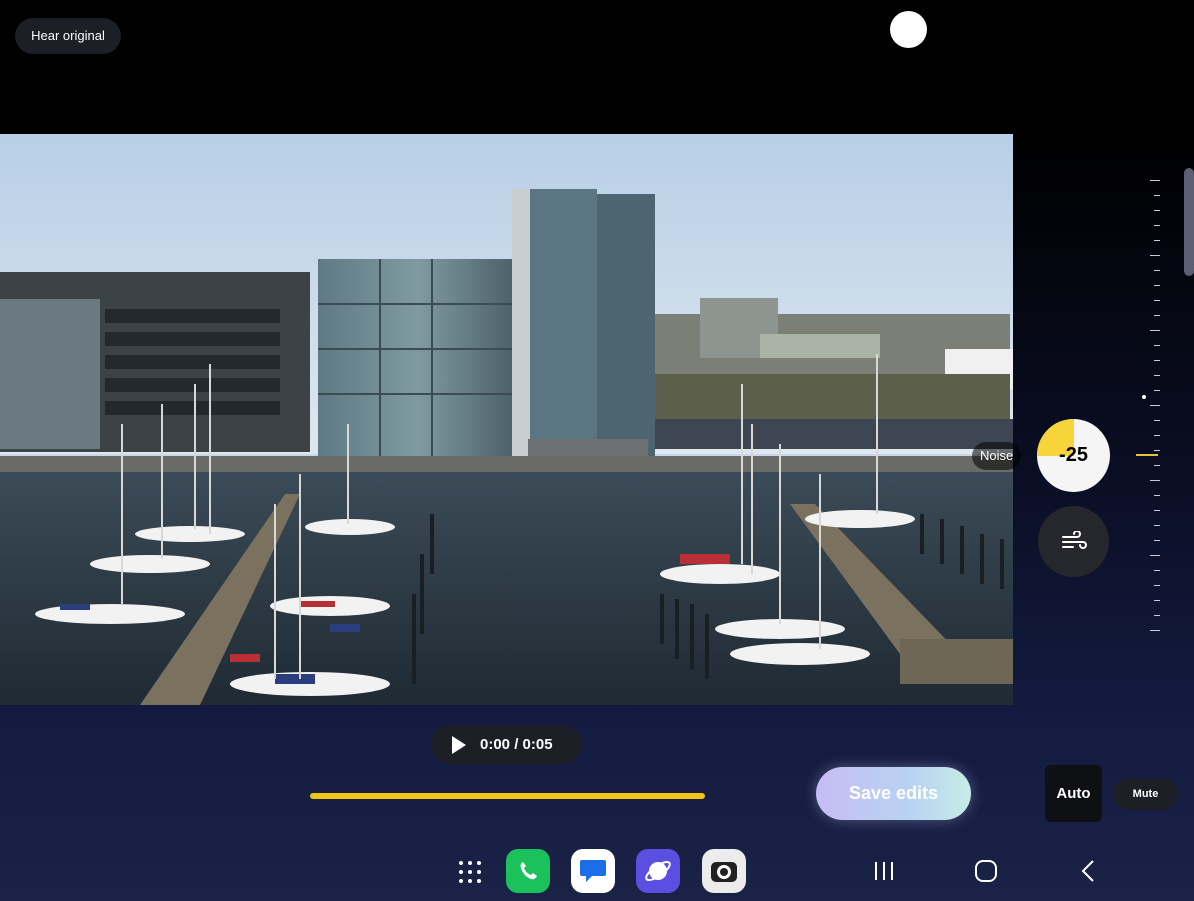 This screenshot has width=1194, height=901. What do you see at coordinates (1144, 397) in the screenshot?
I see `slider-default-dot` at bounding box center [1144, 397].